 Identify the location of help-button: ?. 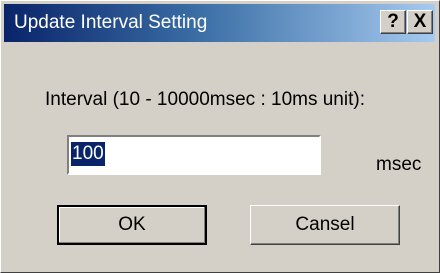
(393, 22).